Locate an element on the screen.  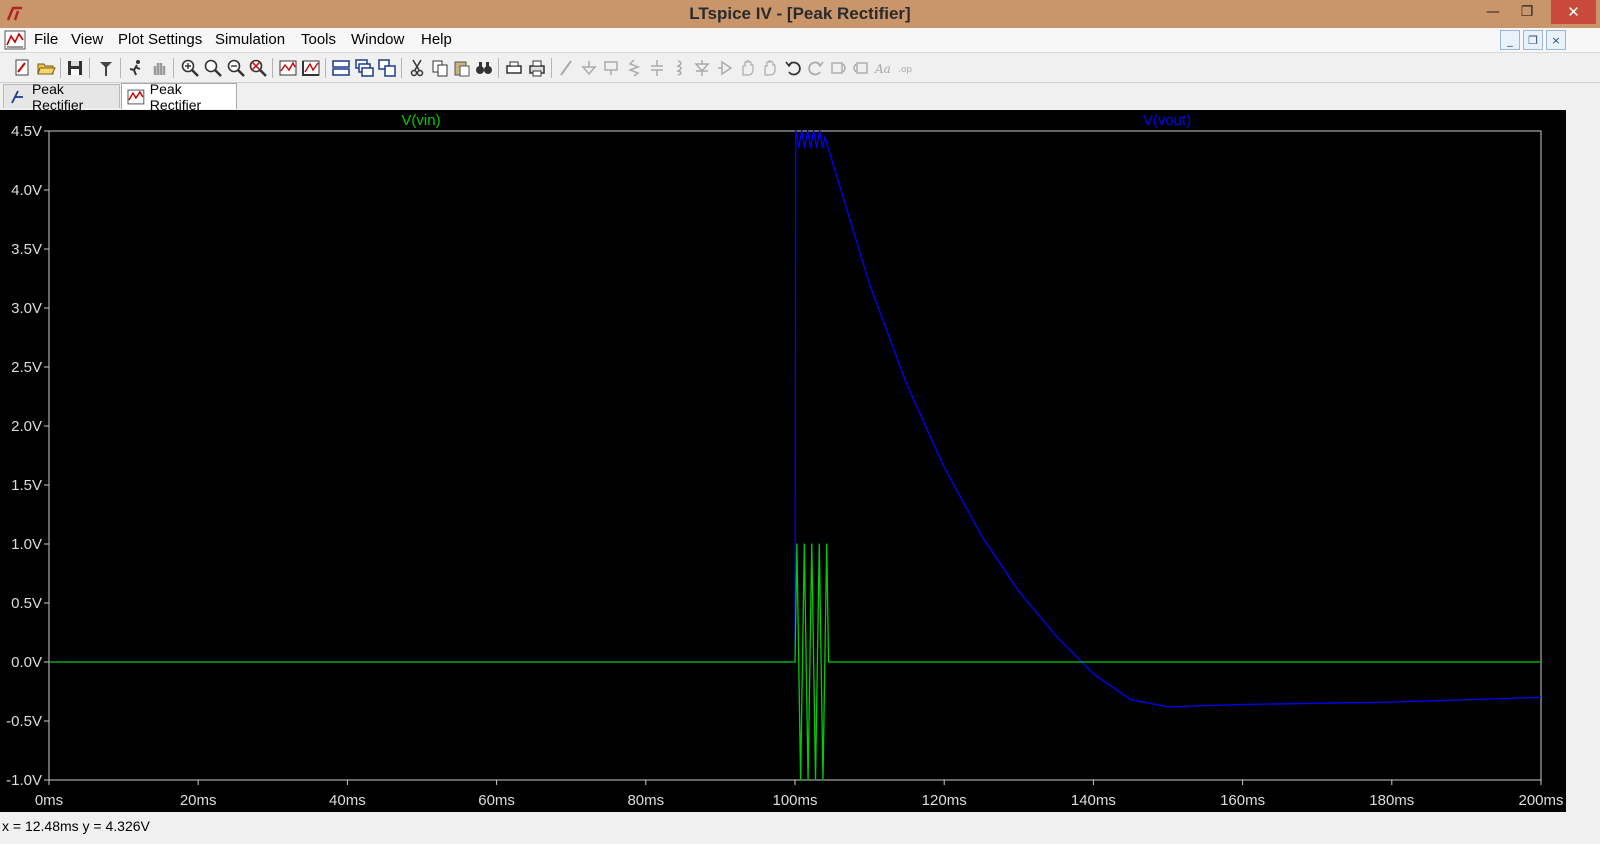
schematic-icon is located at coordinates (17, 96).